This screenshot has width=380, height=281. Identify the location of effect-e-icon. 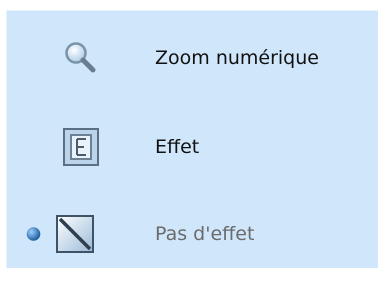
(81, 147).